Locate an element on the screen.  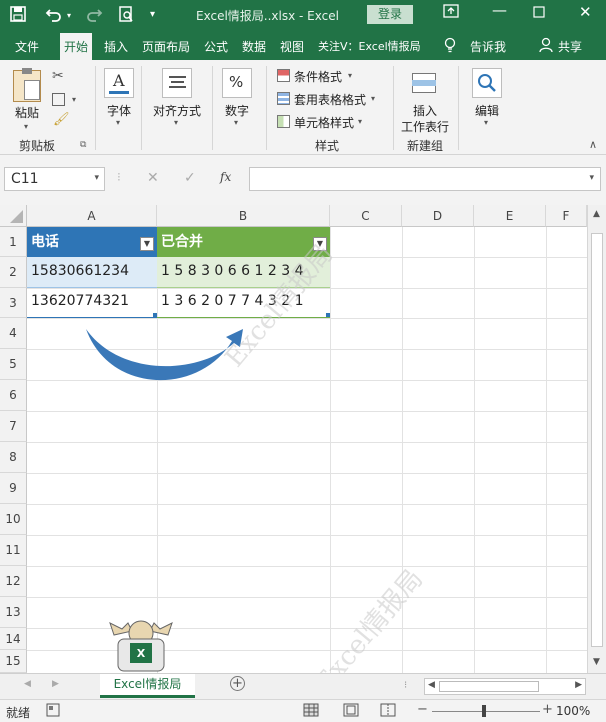
name-box: C11 ▾ is located at coordinates (54, 179).